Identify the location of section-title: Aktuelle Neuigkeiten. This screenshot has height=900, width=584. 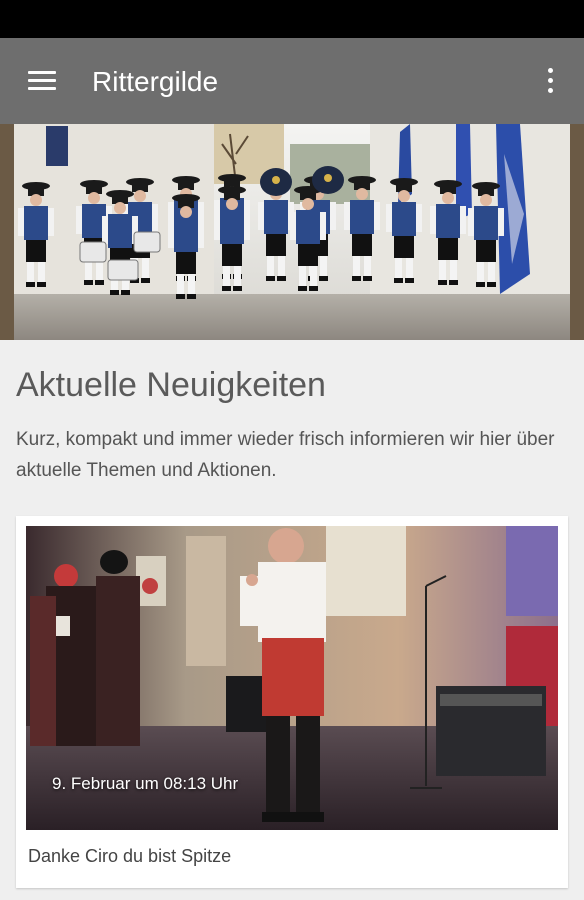
(171, 385).